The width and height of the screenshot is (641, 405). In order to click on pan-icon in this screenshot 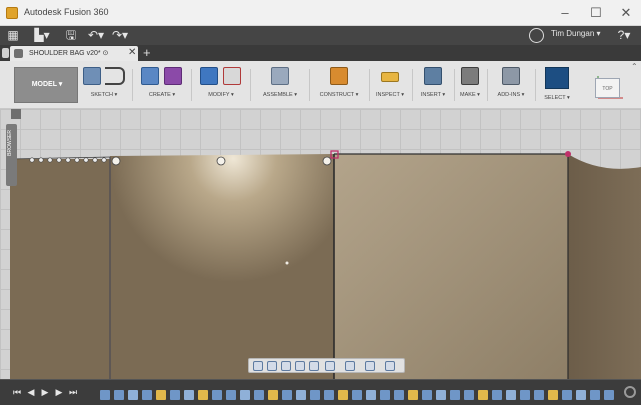, I will do `click(286, 366)`.